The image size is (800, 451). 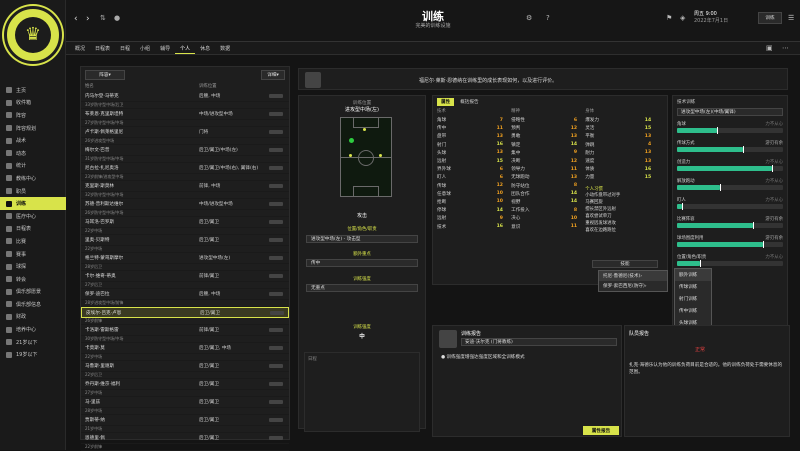 I want to click on alert-icon: ⚑, so click(x=669, y=18).